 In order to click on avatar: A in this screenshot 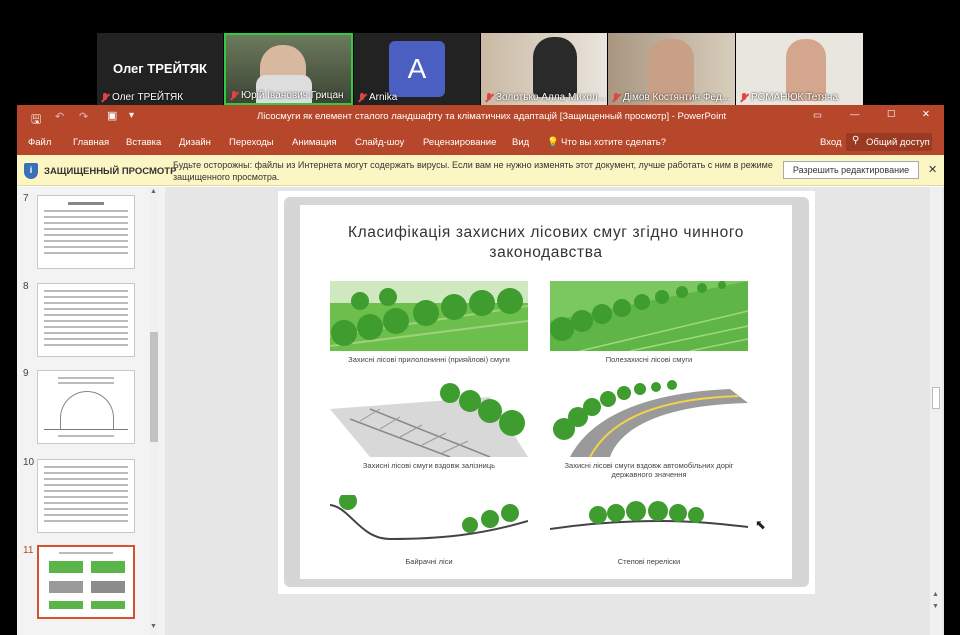, I will do `click(417, 69)`.